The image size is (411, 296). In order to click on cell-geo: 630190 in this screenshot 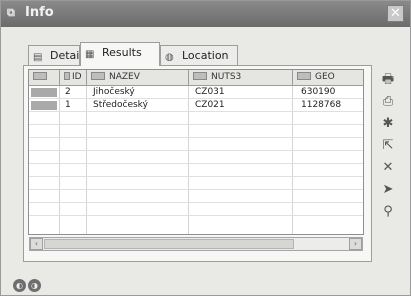, I will do `click(318, 92)`.